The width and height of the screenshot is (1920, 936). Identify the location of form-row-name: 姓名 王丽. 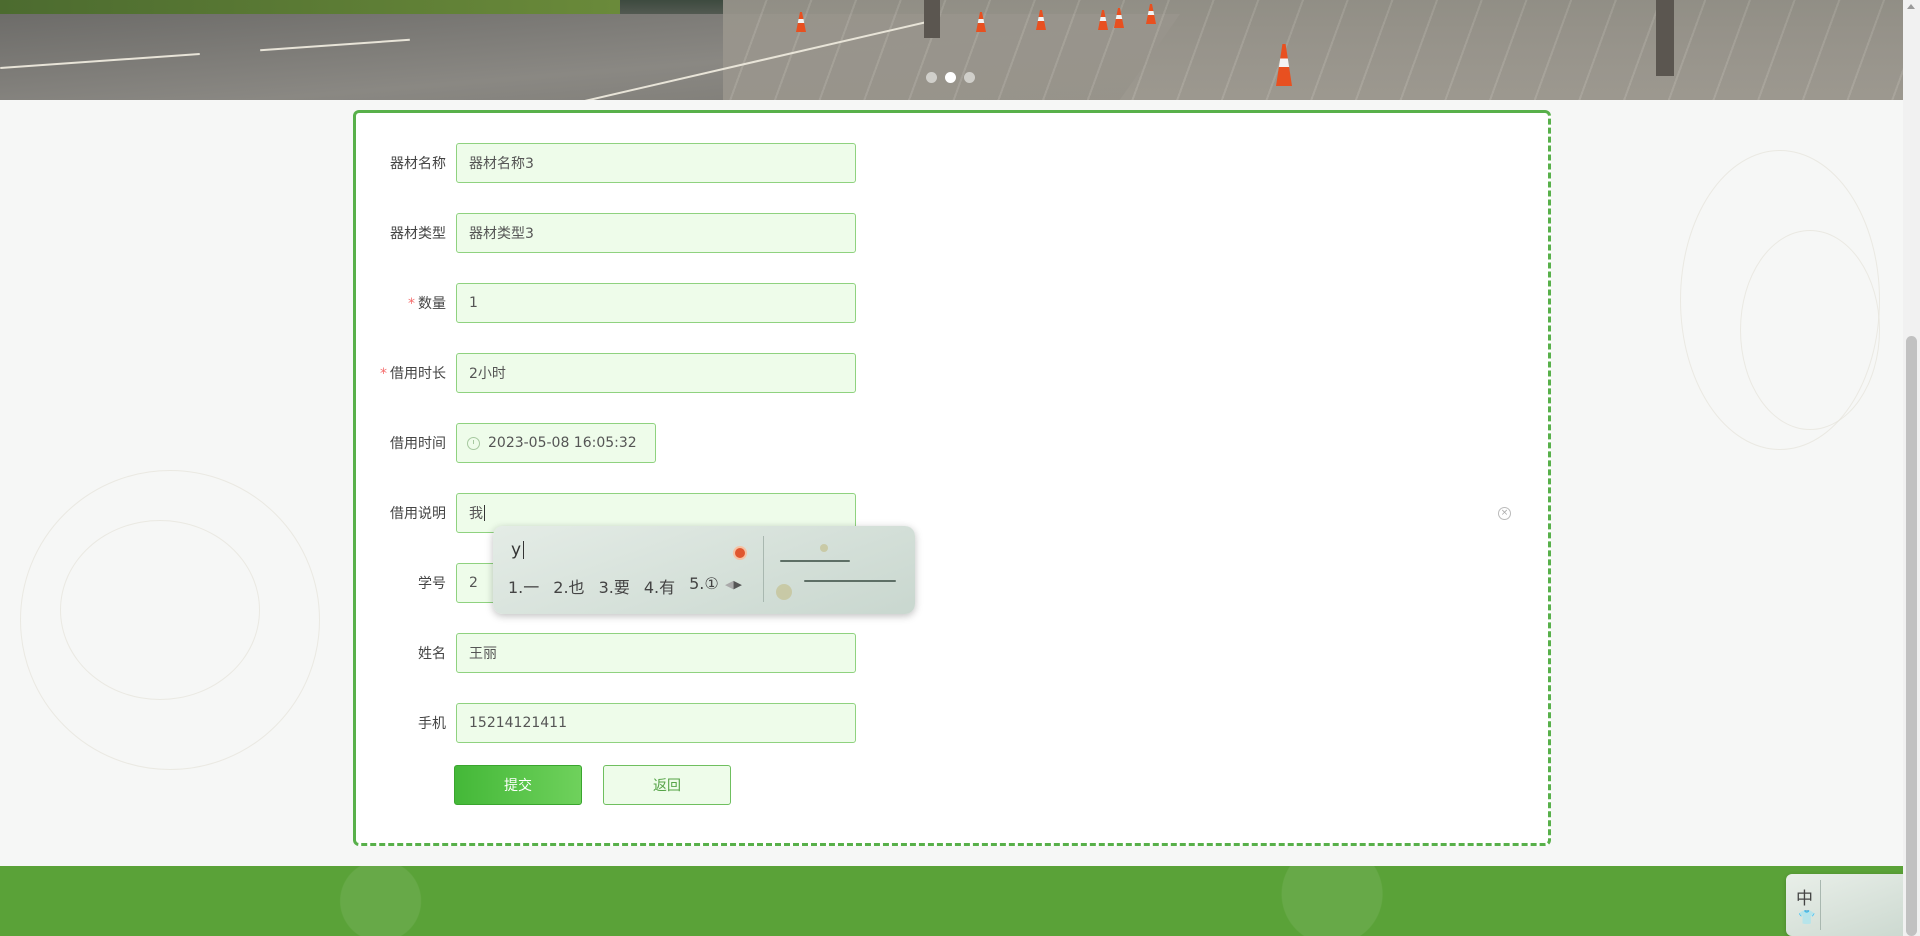
(606, 653).